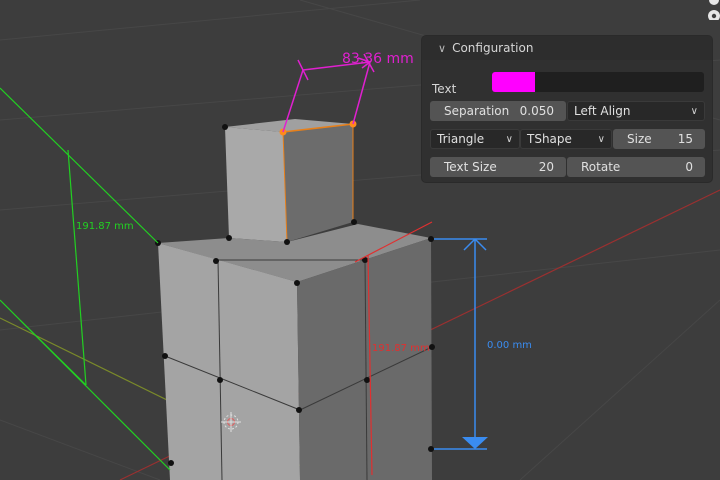  I want to click on align-value: Left Align, so click(602, 111).